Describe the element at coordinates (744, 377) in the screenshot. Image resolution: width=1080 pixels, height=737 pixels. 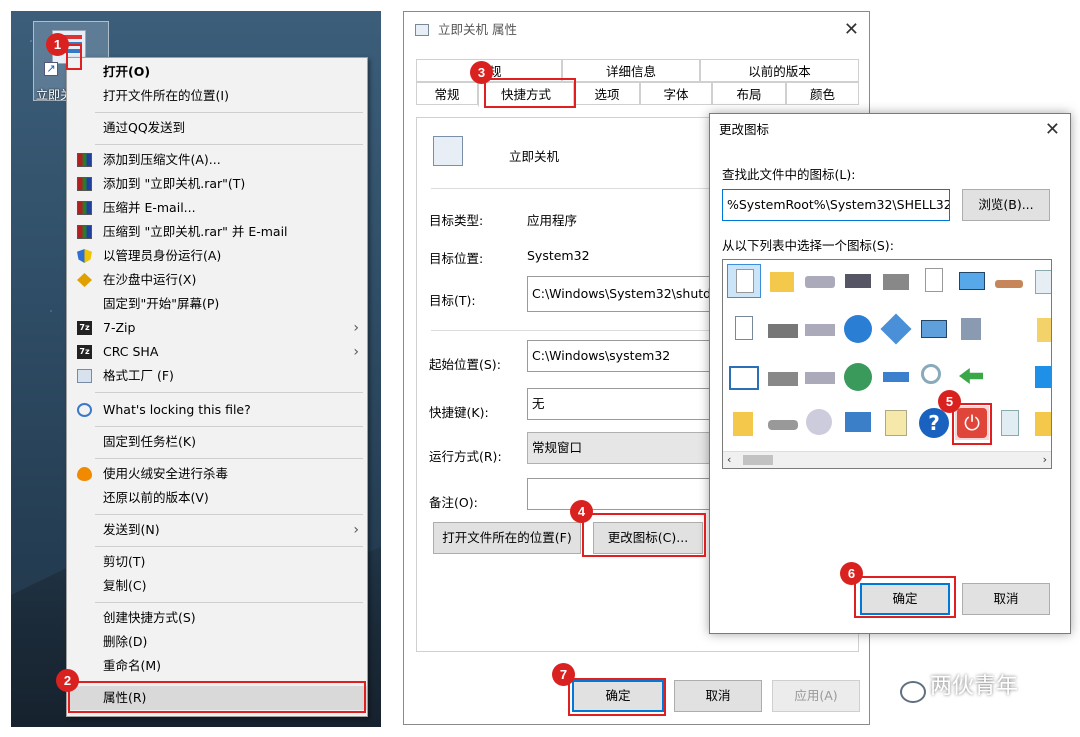
I see `window-icon` at that location.